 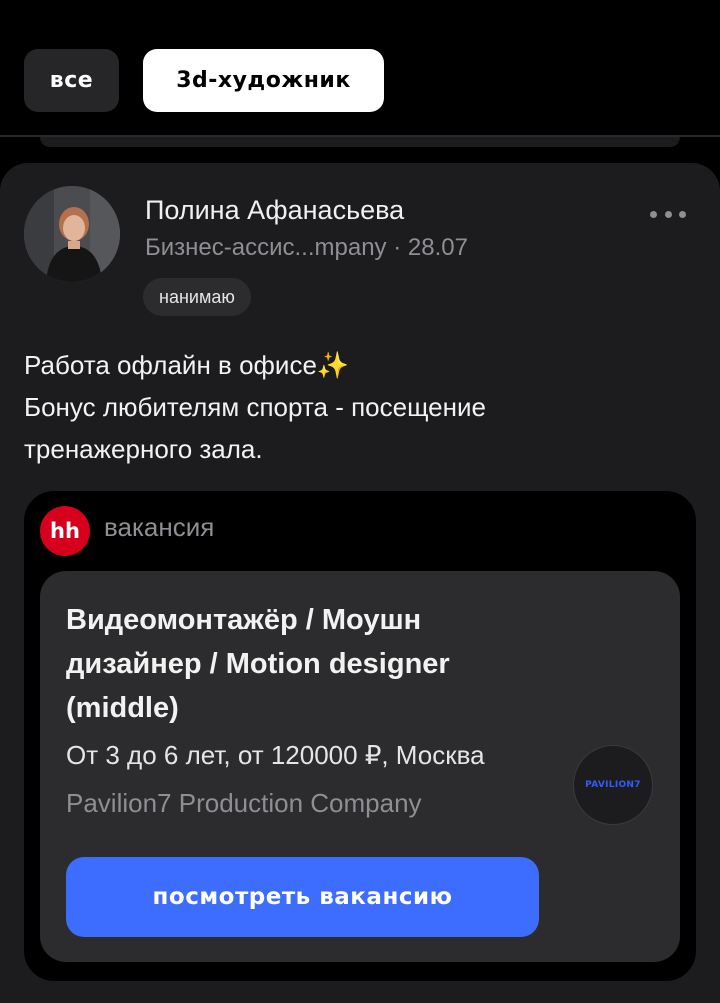 I want to click on company-logo: PAVILION7, so click(x=613, y=785).